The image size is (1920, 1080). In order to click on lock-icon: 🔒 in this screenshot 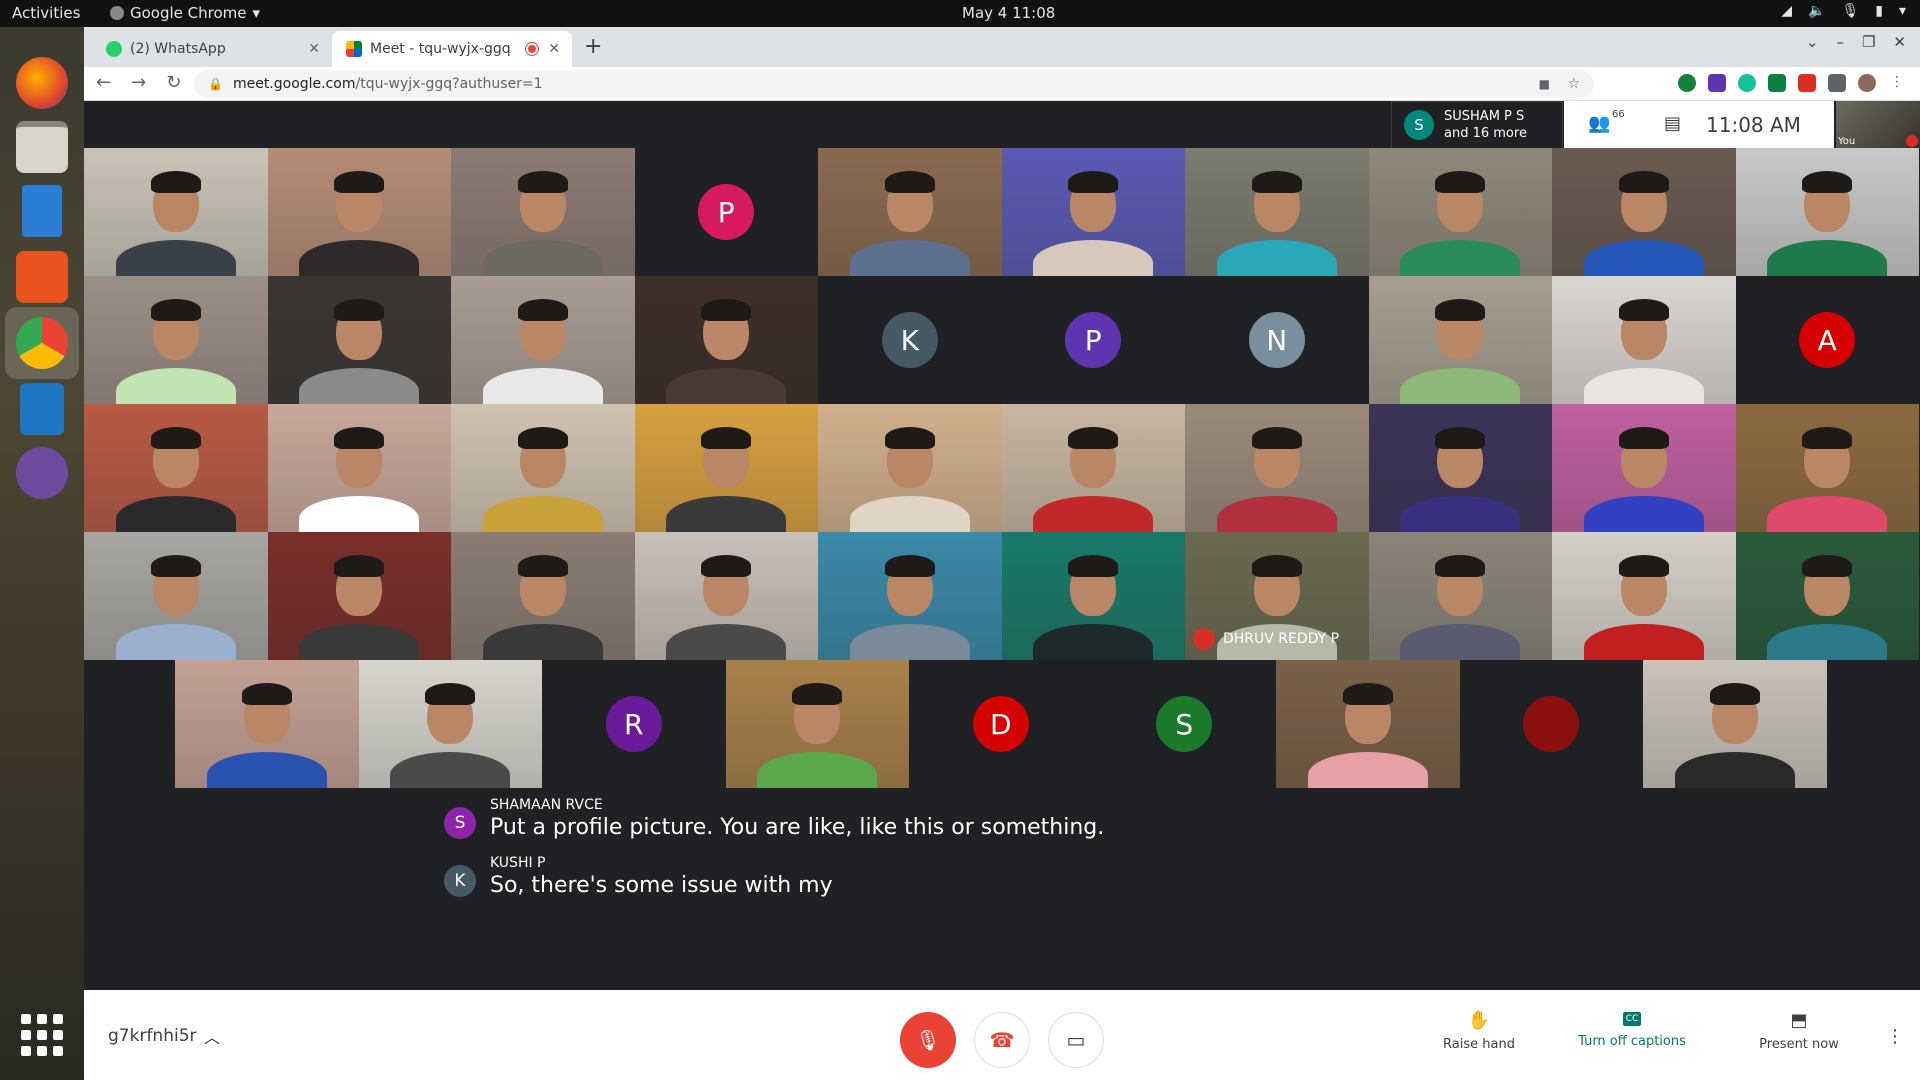, I will do `click(215, 84)`.